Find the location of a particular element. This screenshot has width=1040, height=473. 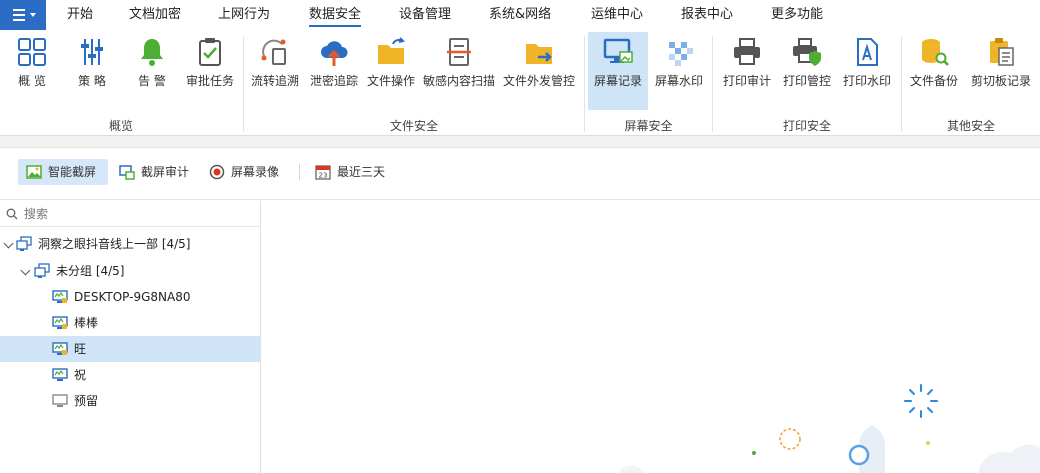

file-backup-button: 文件备份 is located at coordinates (934, 71).